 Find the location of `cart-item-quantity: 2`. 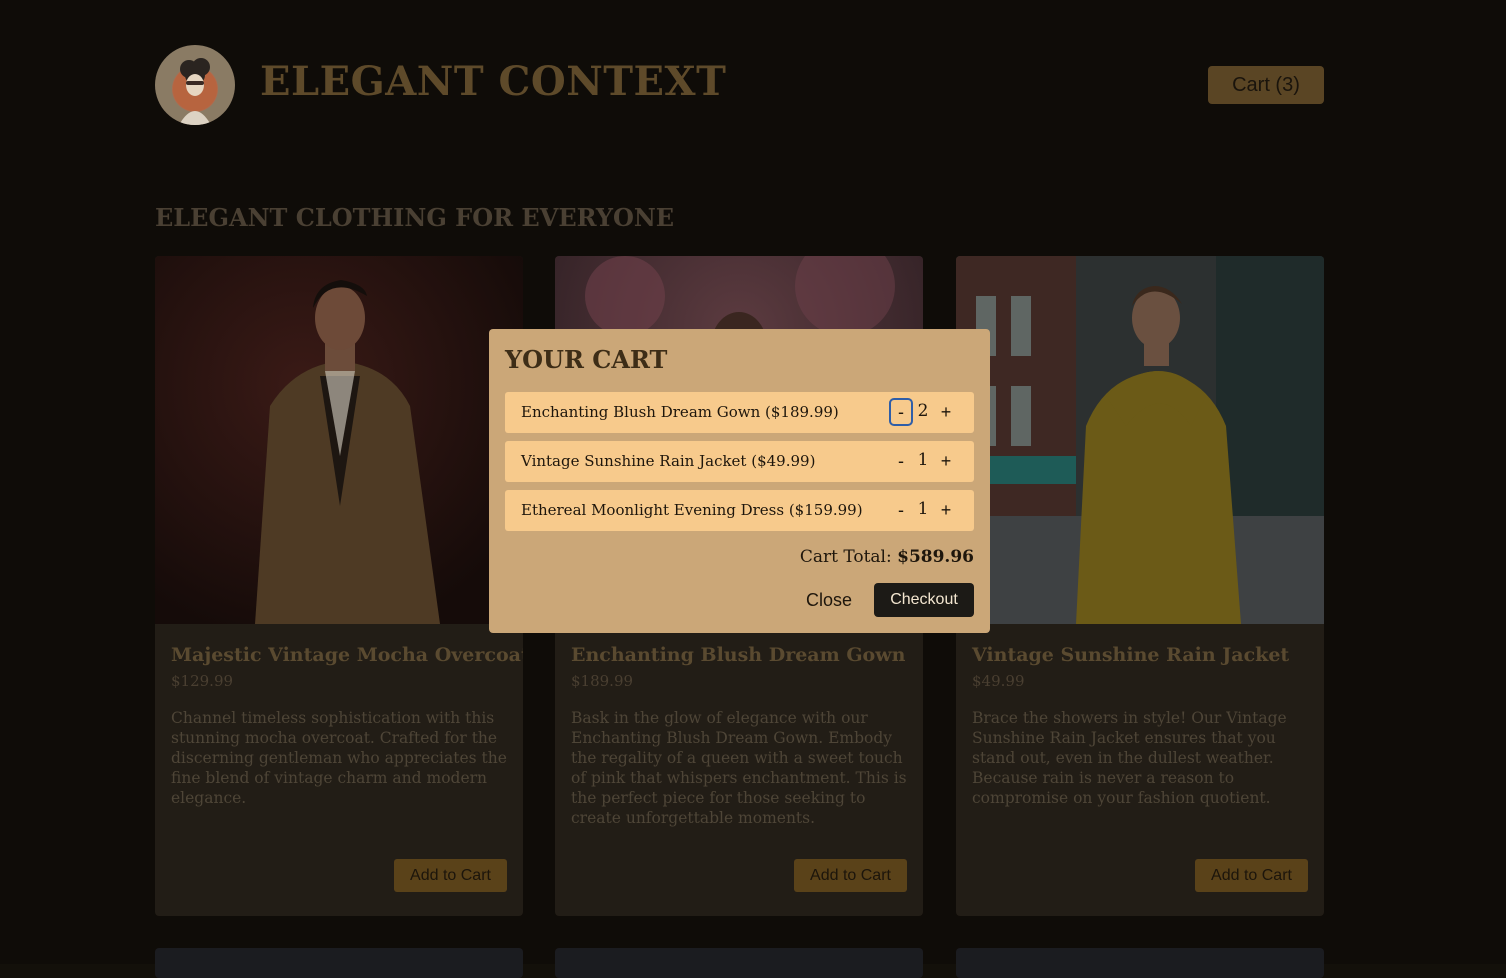

cart-item-quantity: 2 is located at coordinates (923, 411).